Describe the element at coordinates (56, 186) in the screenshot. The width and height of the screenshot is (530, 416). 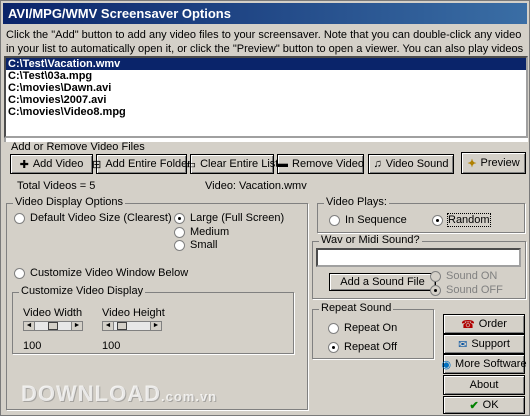
I see `total-videos: Total Videos = 5` at that location.